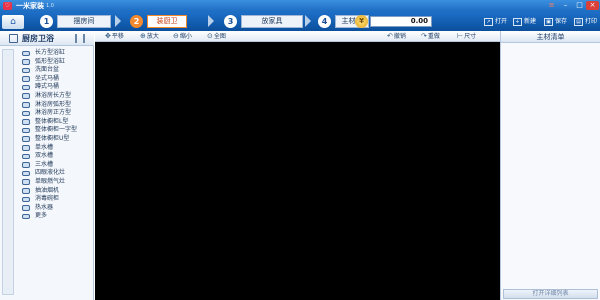 This screenshot has height=300, width=600. Describe the element at coordinates (46, 21) in the screenshot. I see `step-number: 1` at that location.